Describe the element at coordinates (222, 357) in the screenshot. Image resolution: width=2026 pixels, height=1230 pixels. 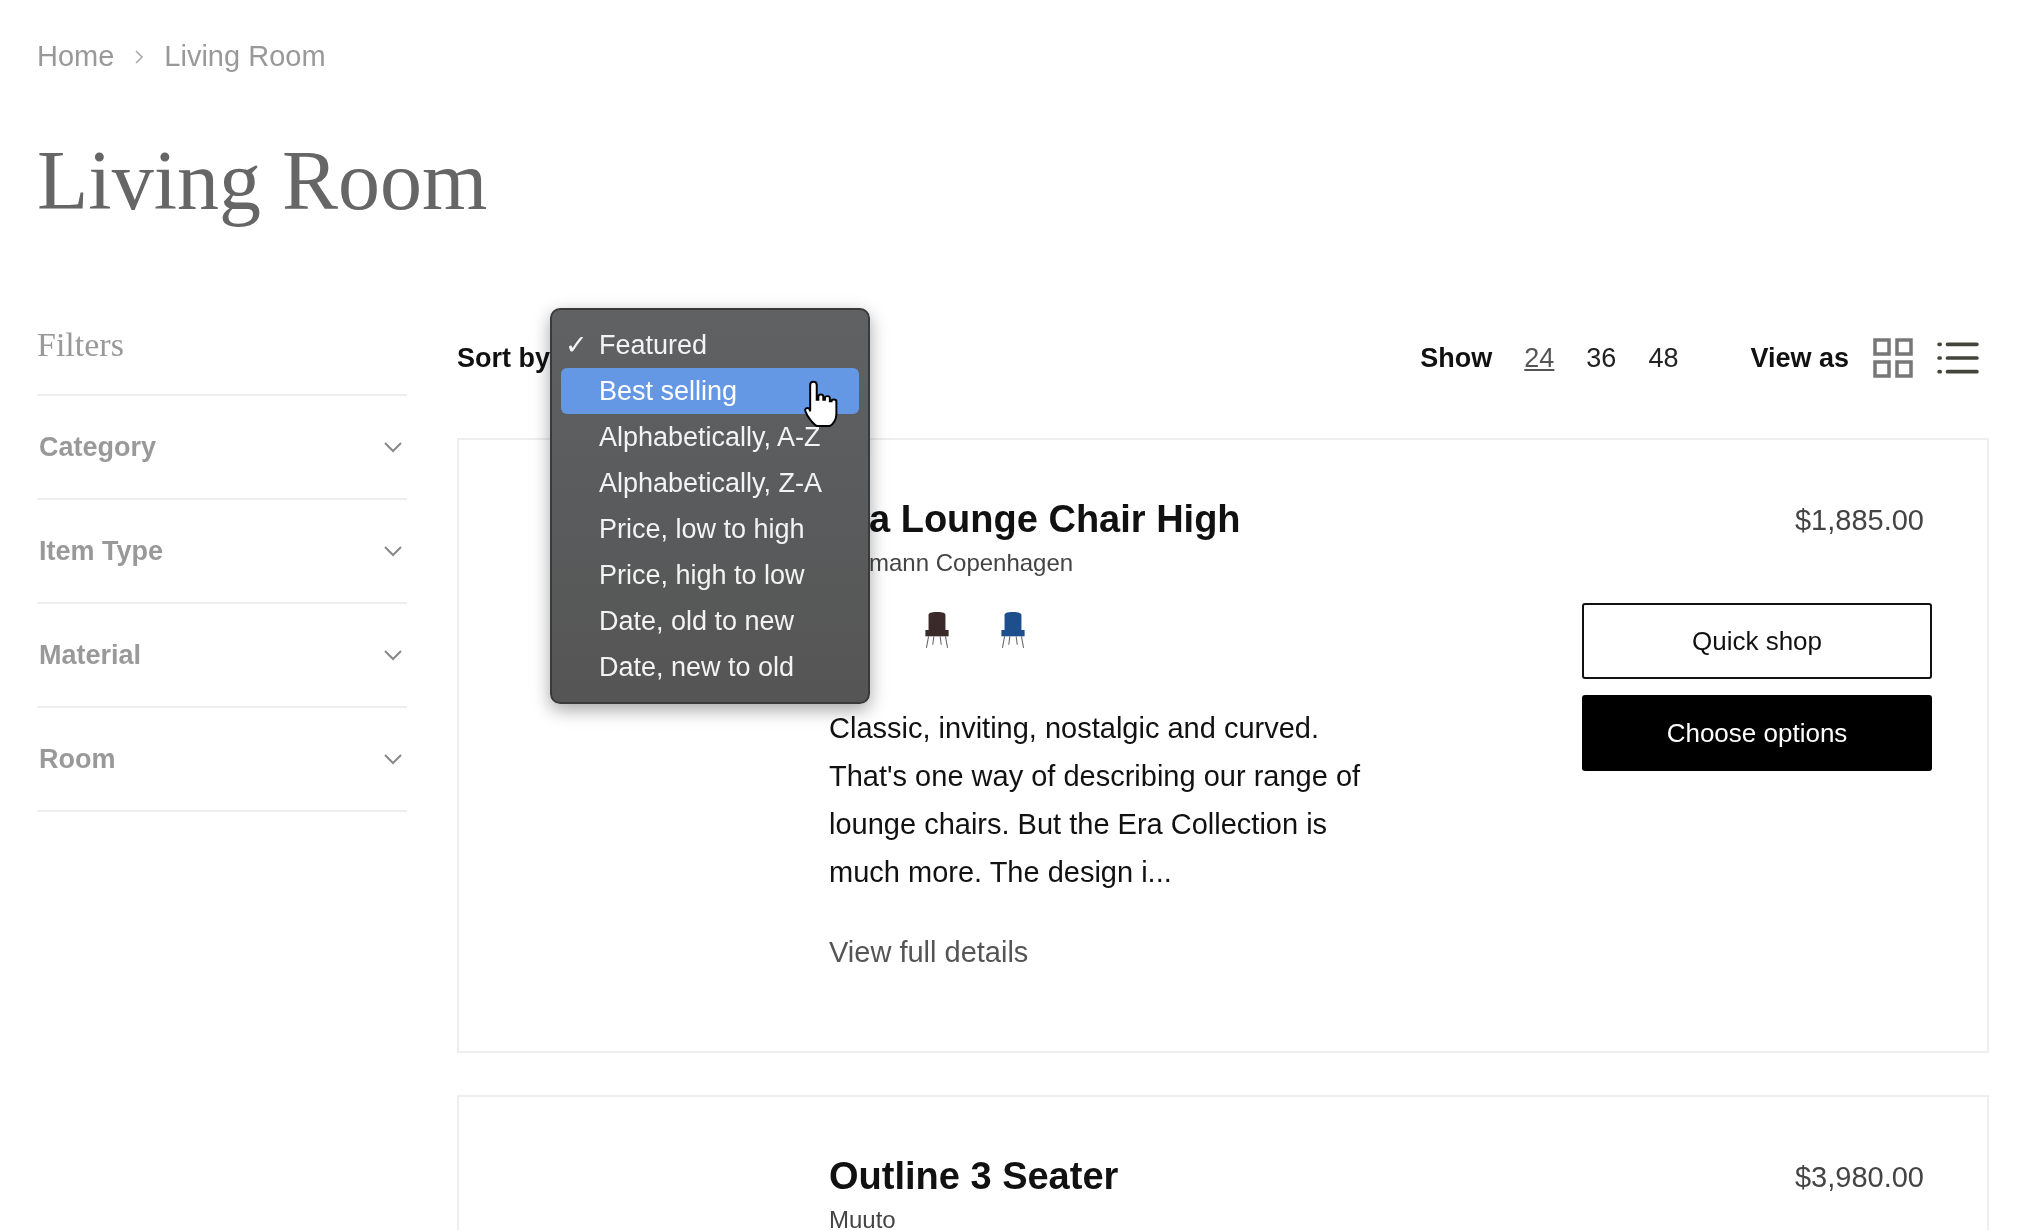
I see `filters-heading: Filters` at that location.